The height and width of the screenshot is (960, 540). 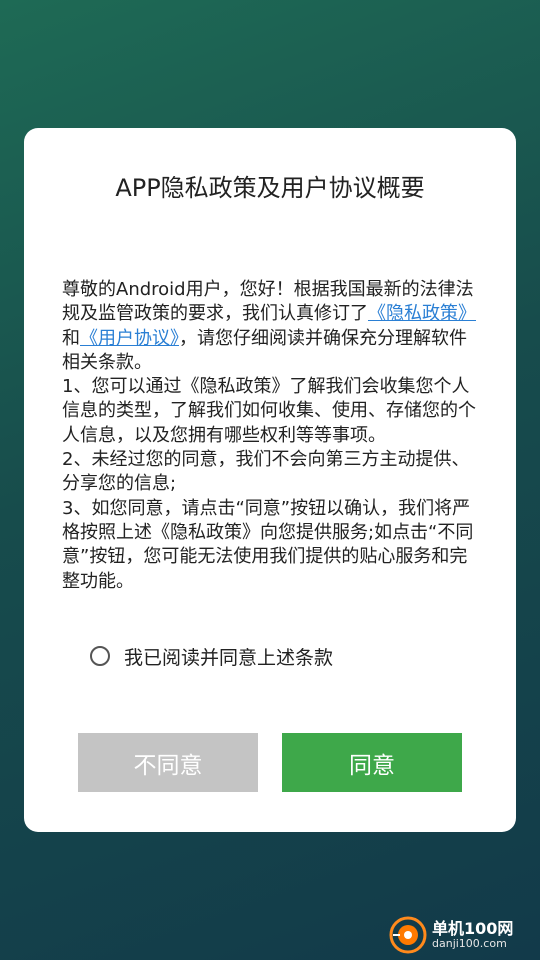 I want to click on watermark-domain: danji100.com, so click(x=469, y=943).